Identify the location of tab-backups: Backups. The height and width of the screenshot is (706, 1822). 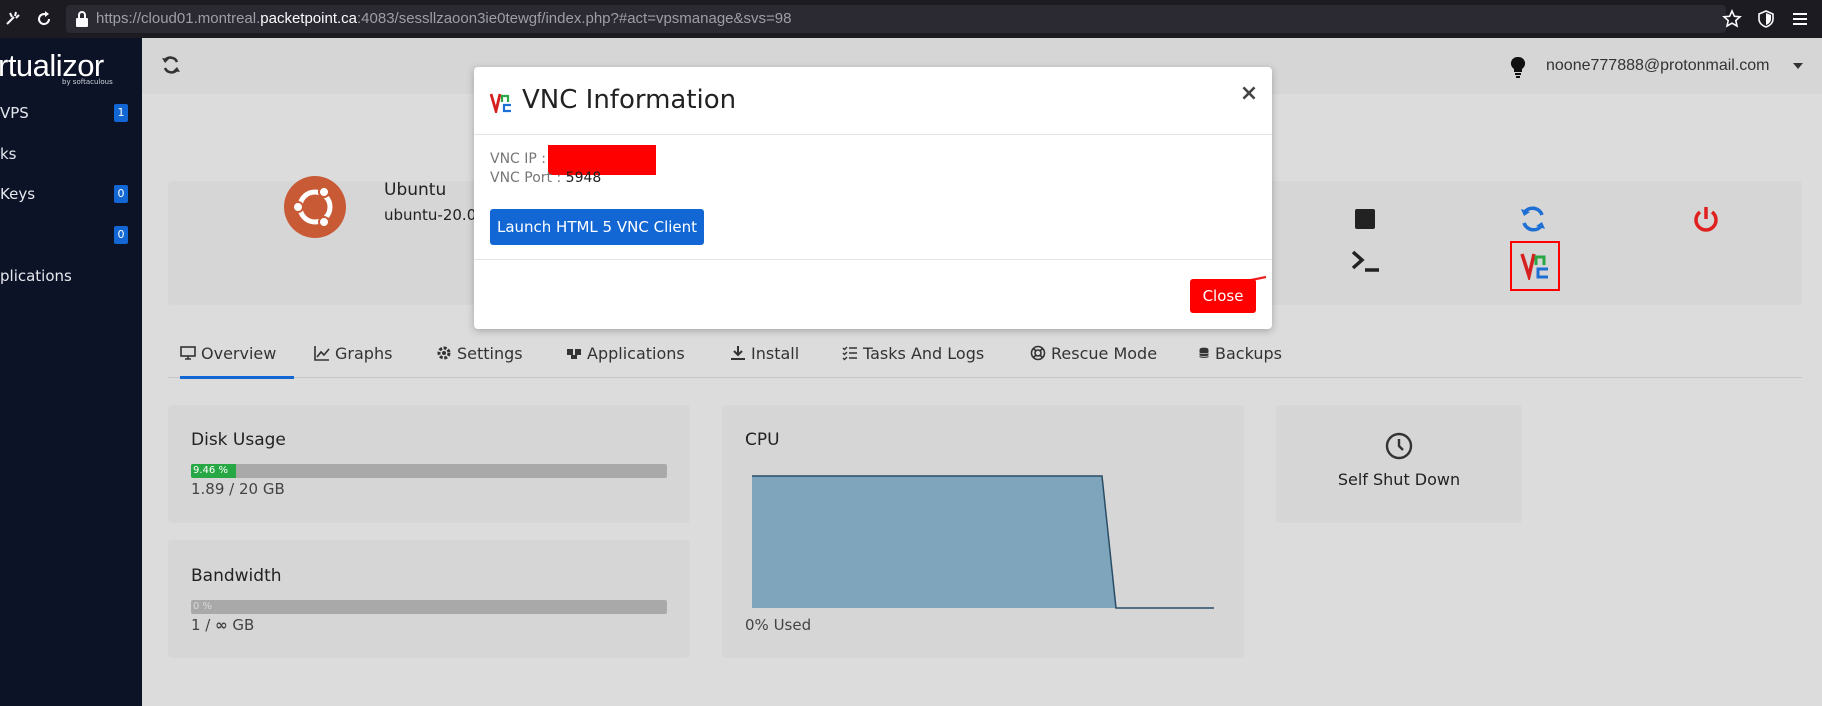
(1240, 354).